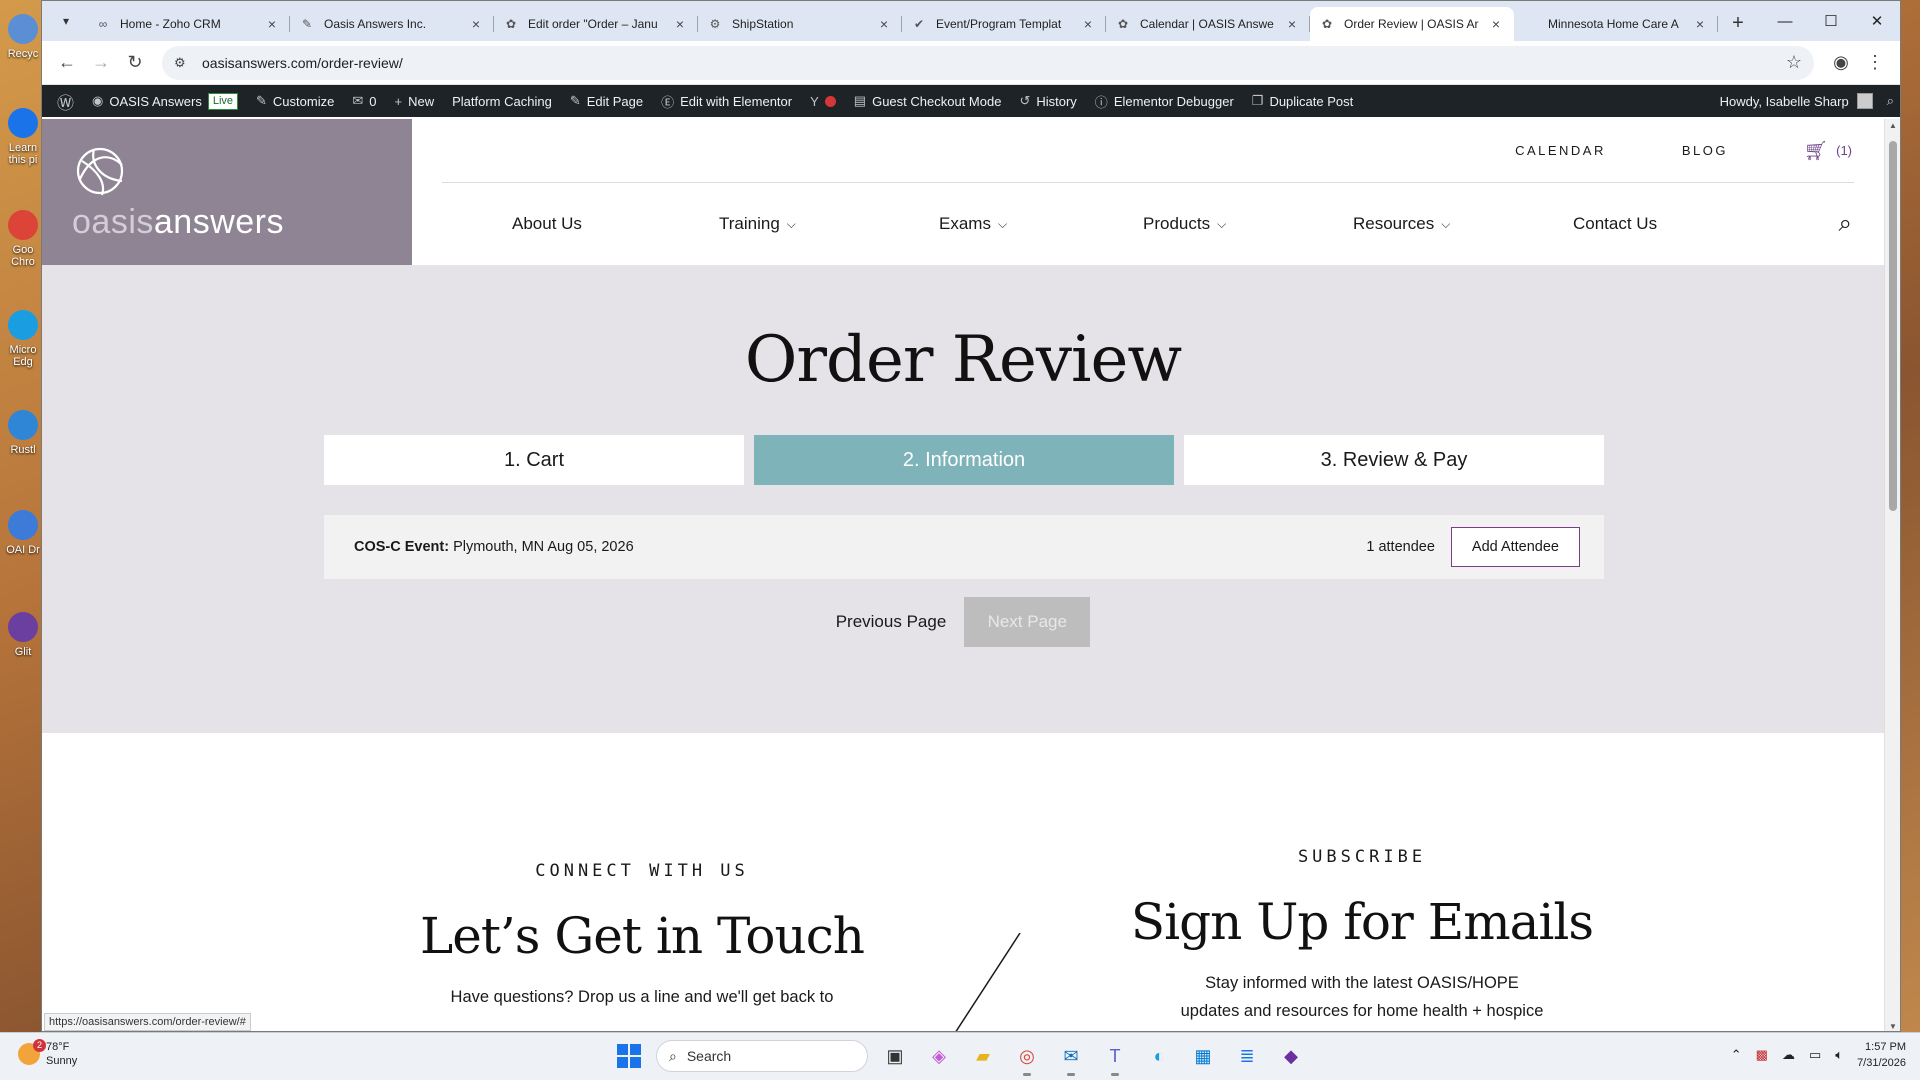 The width and height of the screenshot is (1920, 1080). What do you see at coordinates (1071, 1057) in the screenshot?
I see `outlook-icon: ✉` at bounding box center [1071, 1057].